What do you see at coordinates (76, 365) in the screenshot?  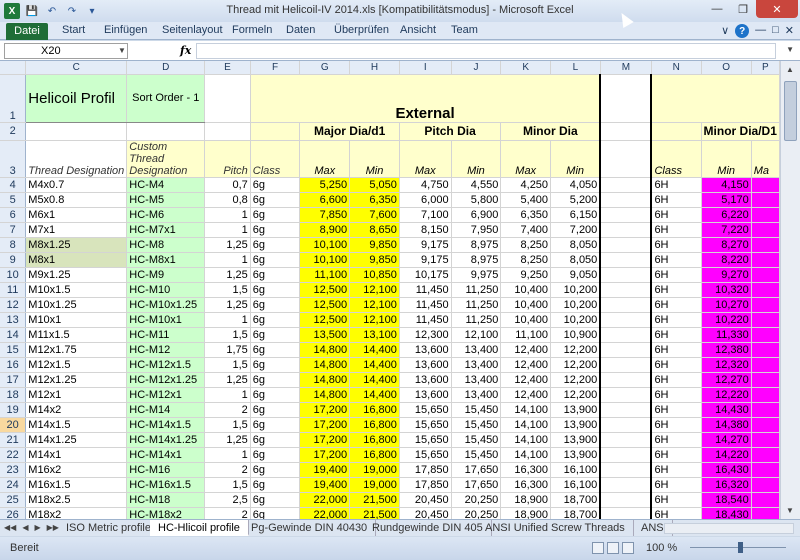 I see `cell-c: M12x1.5` at bounding box center [76, 365].